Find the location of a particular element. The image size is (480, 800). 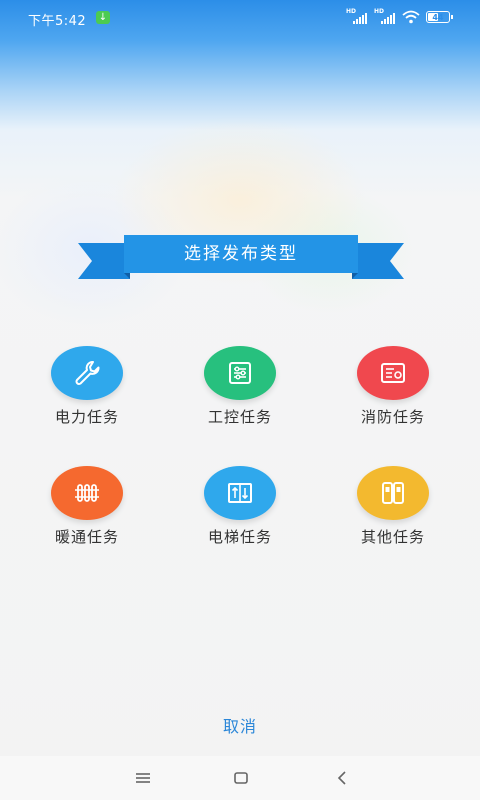

battery-icon: 44 is located at coordinates (439, 17).